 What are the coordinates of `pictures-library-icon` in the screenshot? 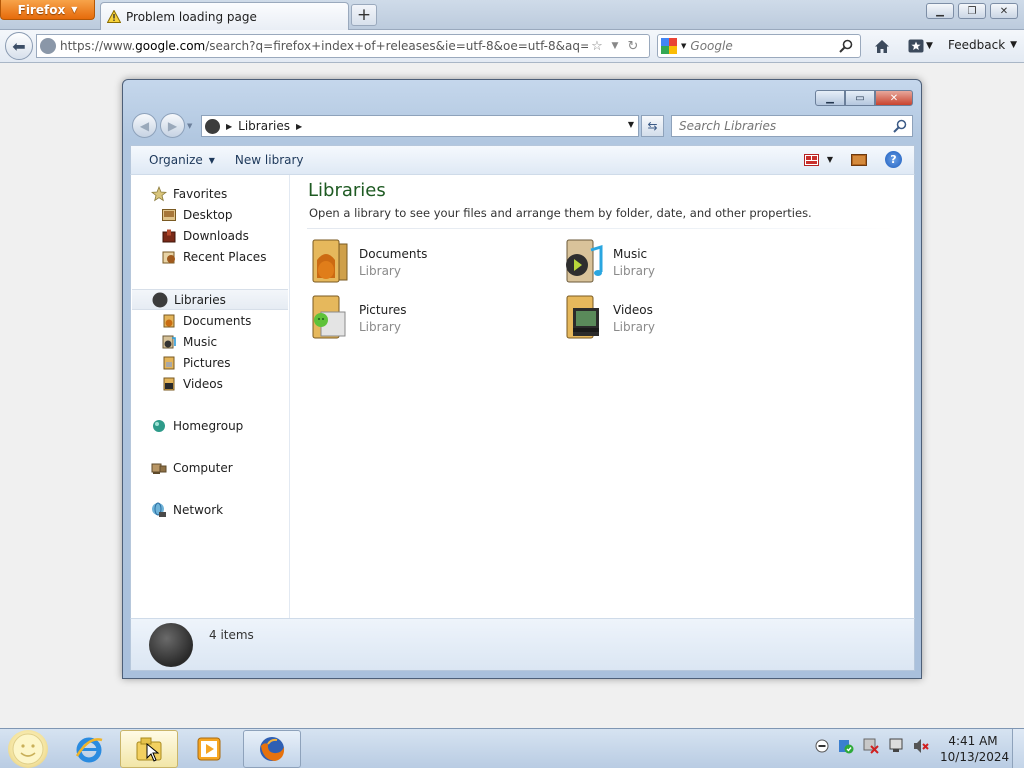 It's located at (329, 317).